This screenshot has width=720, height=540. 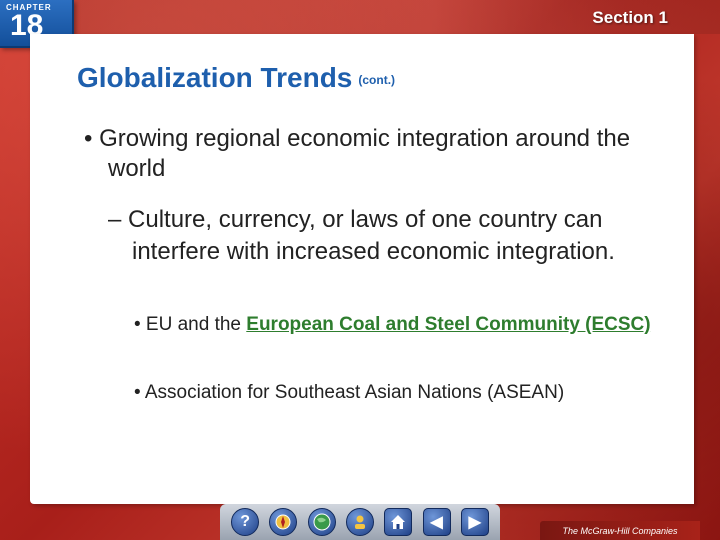 I want to click on help-icon: ?, so click(x=245, y=521).